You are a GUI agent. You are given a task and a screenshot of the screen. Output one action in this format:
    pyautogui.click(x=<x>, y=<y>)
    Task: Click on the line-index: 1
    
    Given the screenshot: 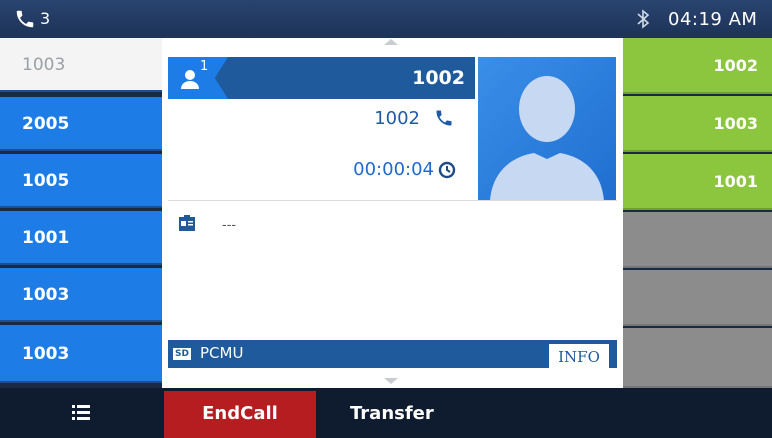 What is the action you would take?
    pyautogui.click(x=204, y=66)
    